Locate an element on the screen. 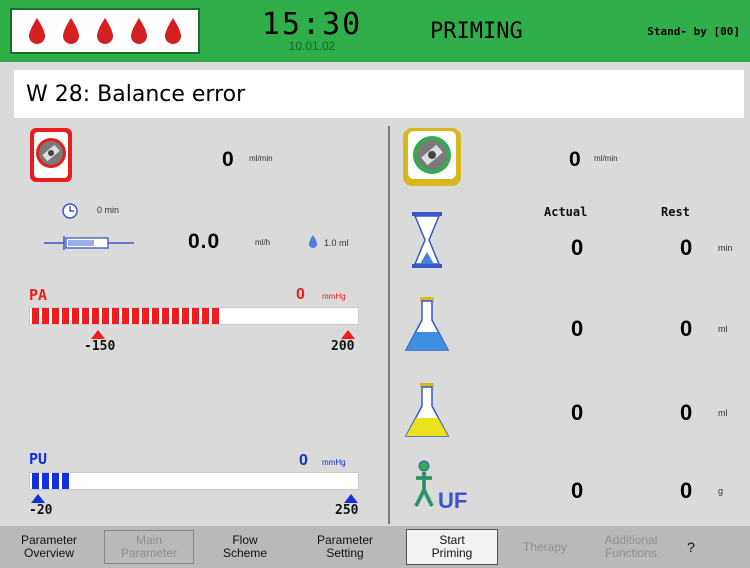  standby-code: [00] is located at coordinates (727, 31).